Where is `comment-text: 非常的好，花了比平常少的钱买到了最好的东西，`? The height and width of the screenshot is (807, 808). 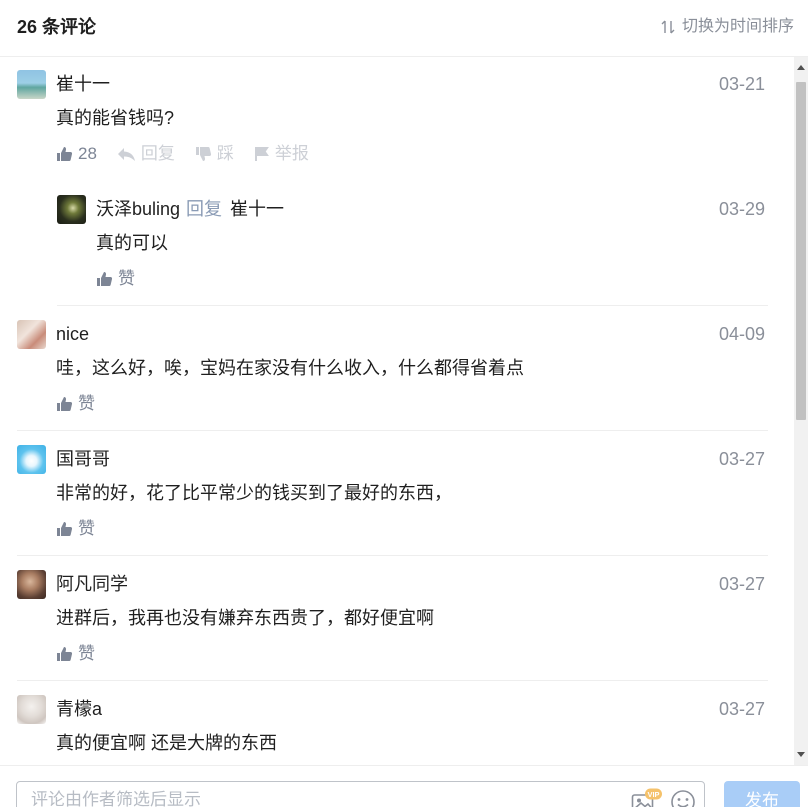
comment-text: 非常的好，花了比平常少的钱买到了最好的东西， is located at coordinates (254, 493).